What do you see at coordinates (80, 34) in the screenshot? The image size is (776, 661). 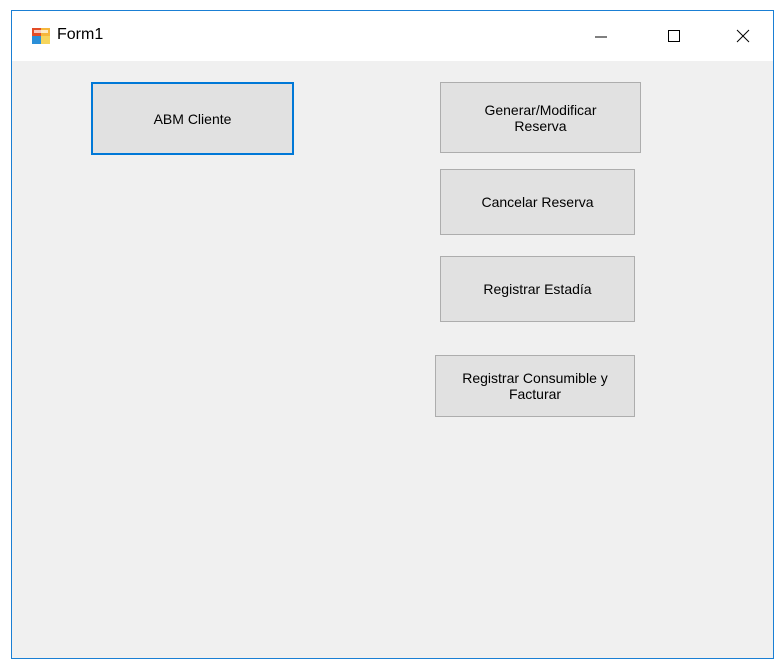 I see `window-title: Form1` at bounding box center [80, 34].